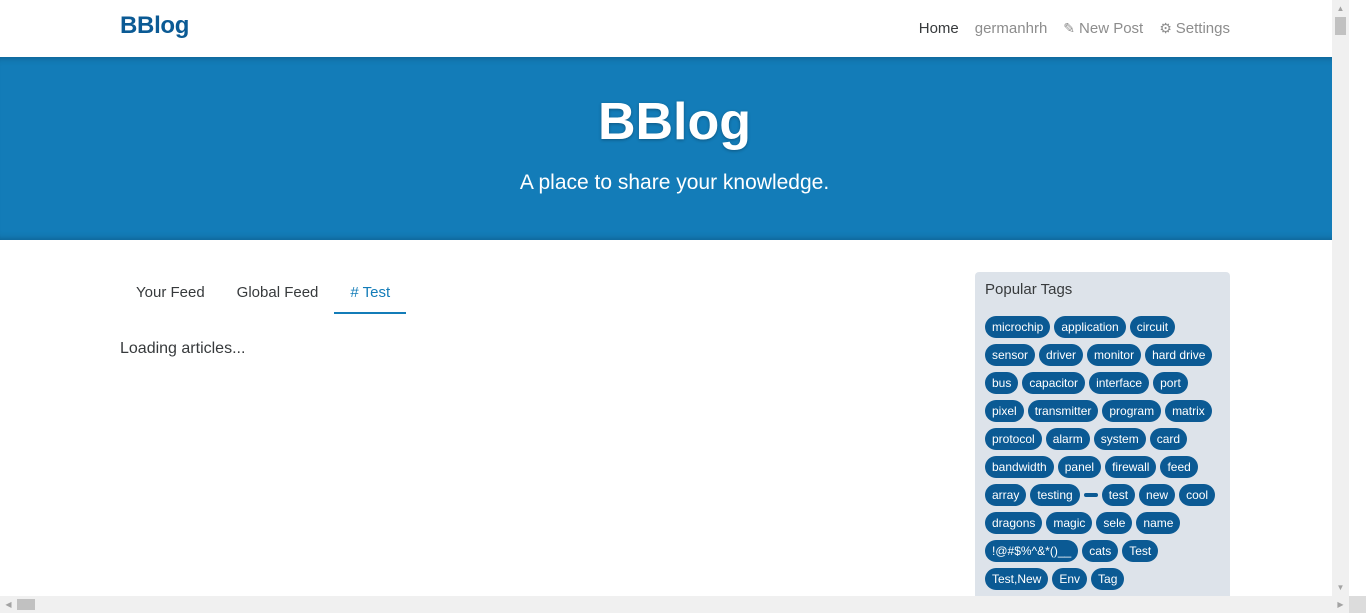 This screenshot has width=1366, height=613. I want to click on tag-pill: hard drive, so click(1179, 355).